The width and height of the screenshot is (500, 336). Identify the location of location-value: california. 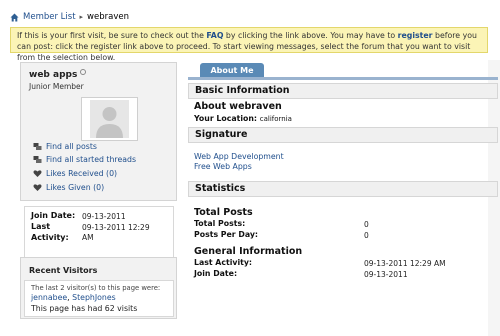
(275, 119).